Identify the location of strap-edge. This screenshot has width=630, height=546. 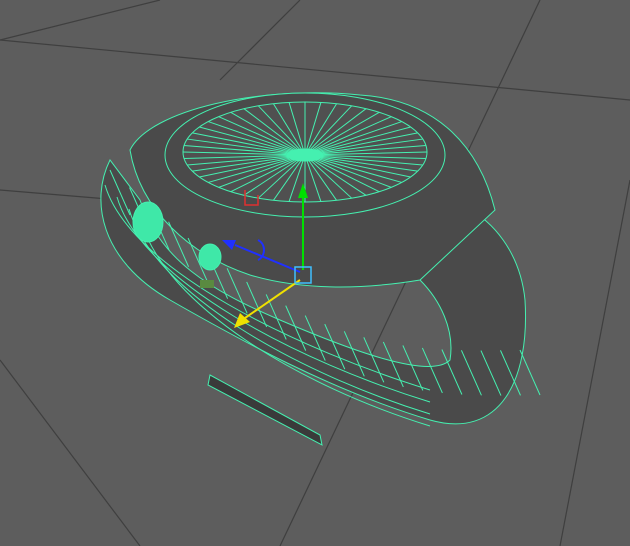
(530, 372).